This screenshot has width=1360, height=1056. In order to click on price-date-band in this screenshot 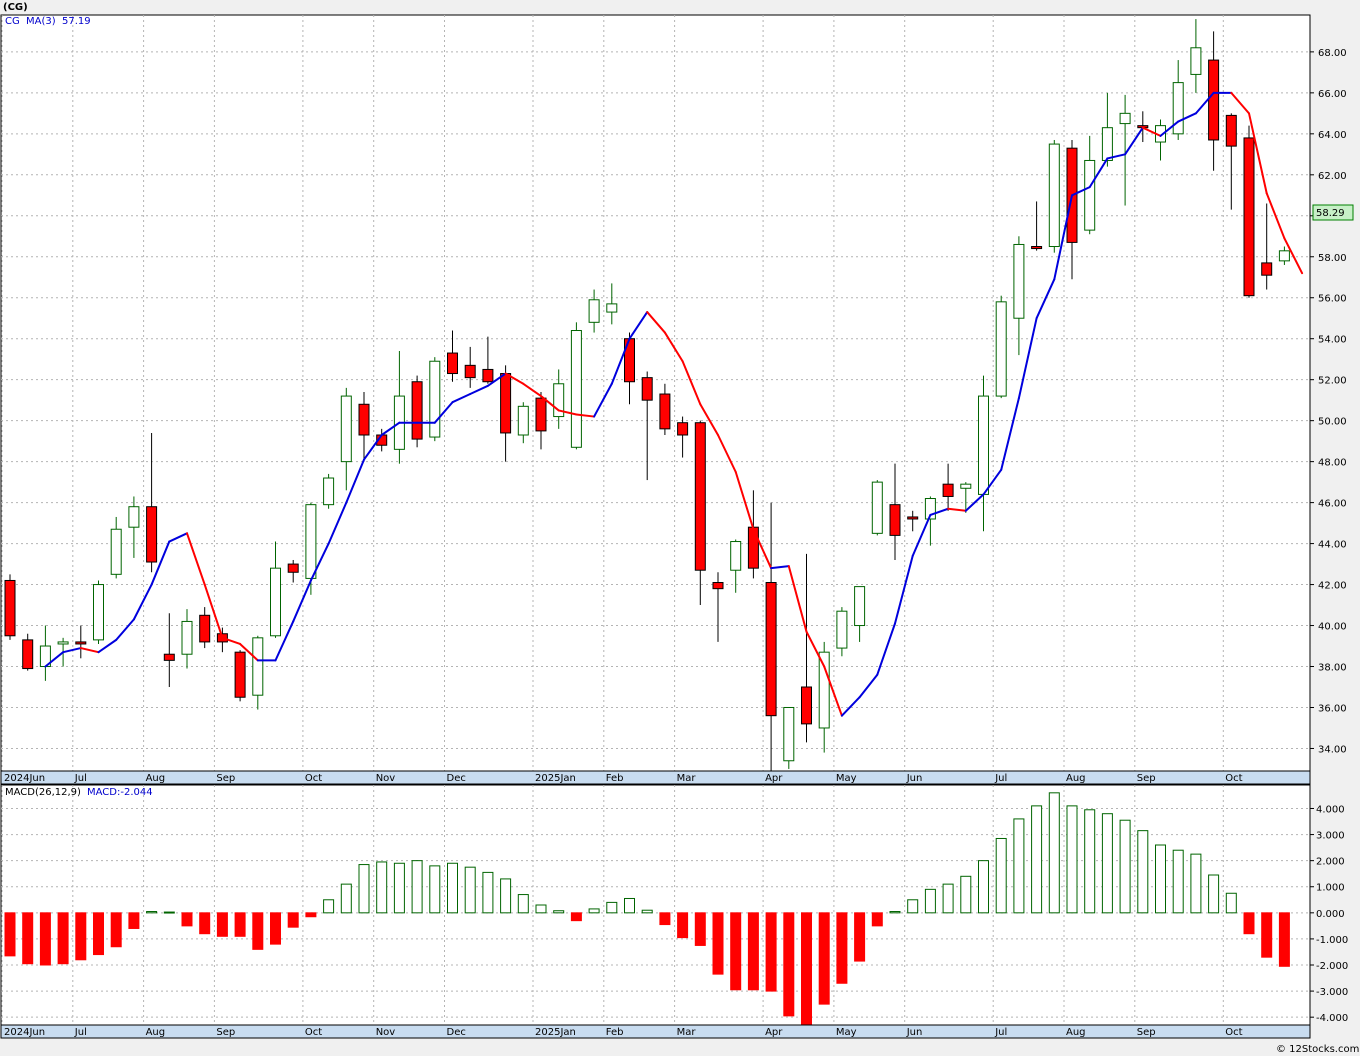, I will do `click(655, 777)`.